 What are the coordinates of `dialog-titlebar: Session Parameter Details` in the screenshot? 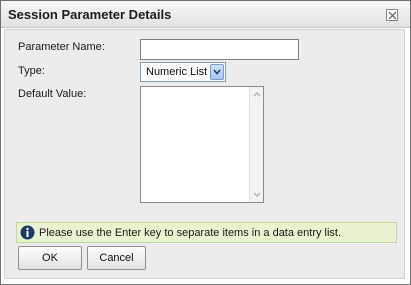 It's located at (205, 14).